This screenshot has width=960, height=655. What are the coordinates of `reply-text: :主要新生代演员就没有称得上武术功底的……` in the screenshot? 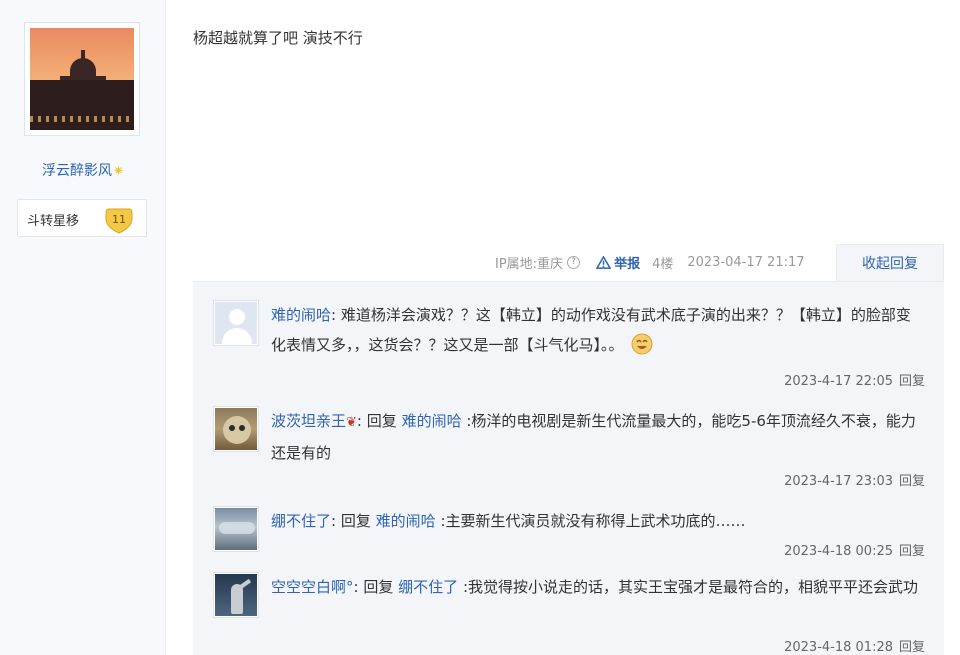 It's located at (593, 521).